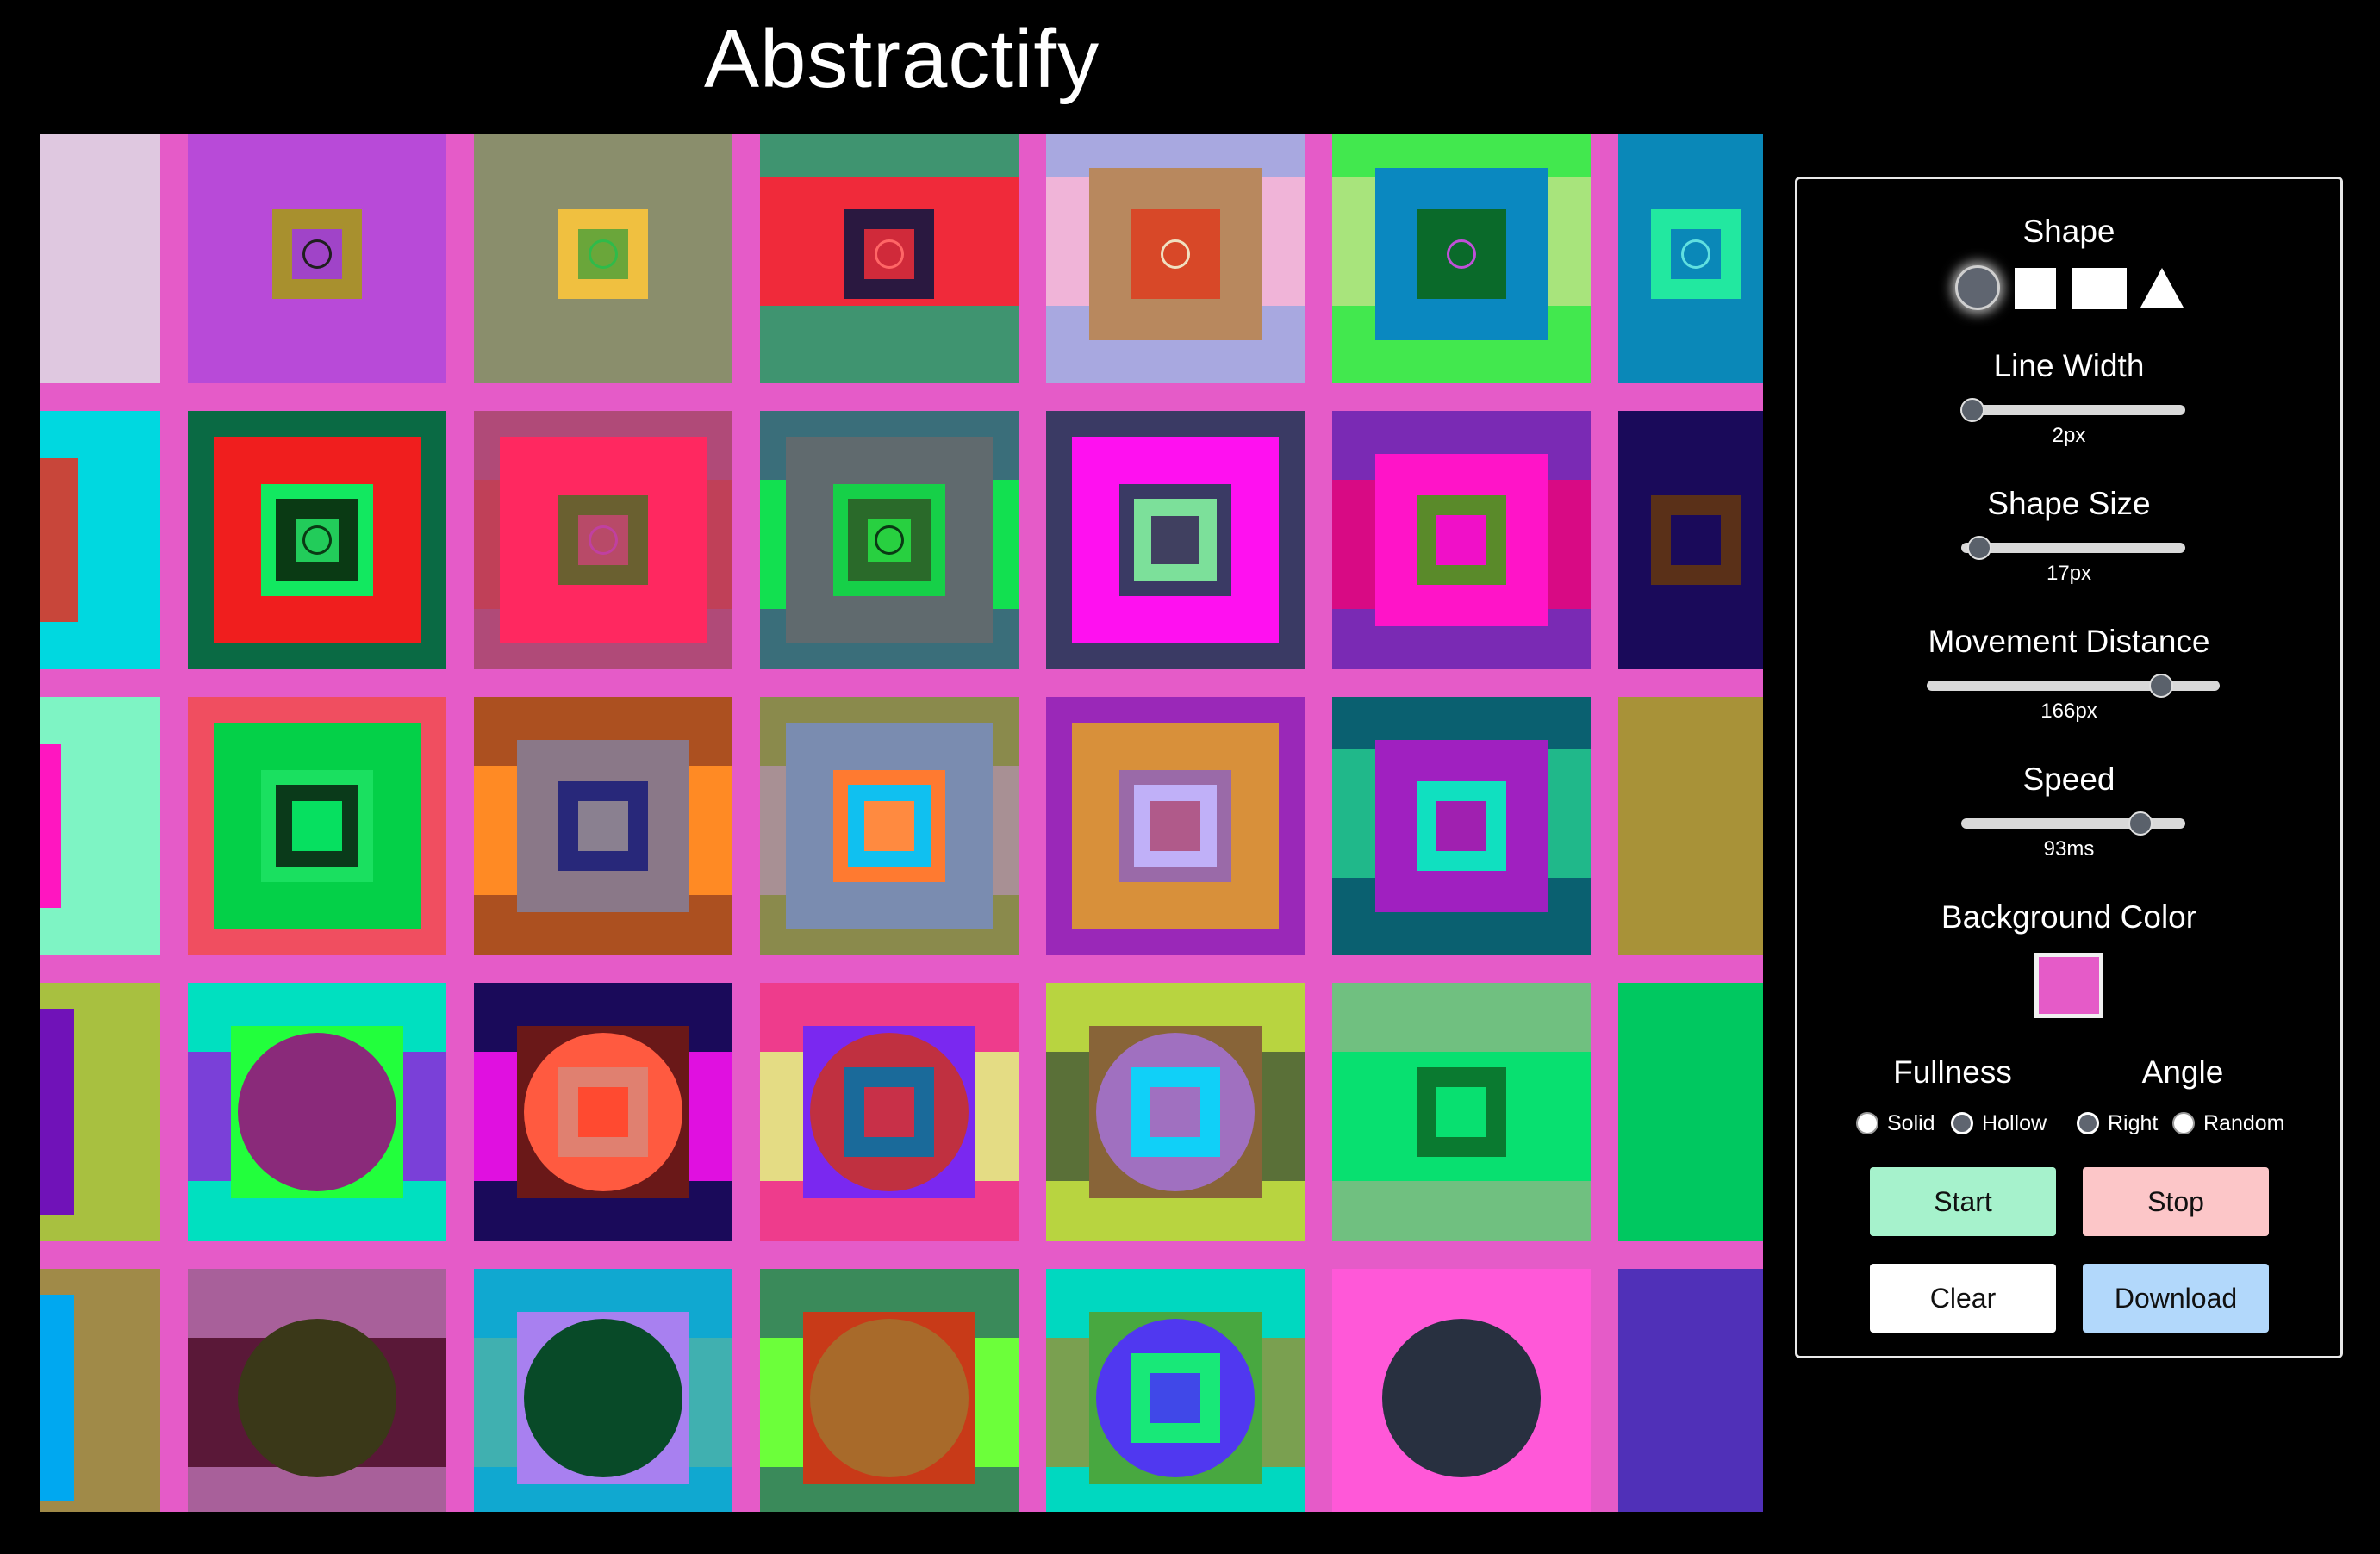 The height and width of the screenshot is (1554, 2380). Describe the element at coordinates (1978, 548) in the screenshot. I see `shape-size-slider-thumb` at that location.